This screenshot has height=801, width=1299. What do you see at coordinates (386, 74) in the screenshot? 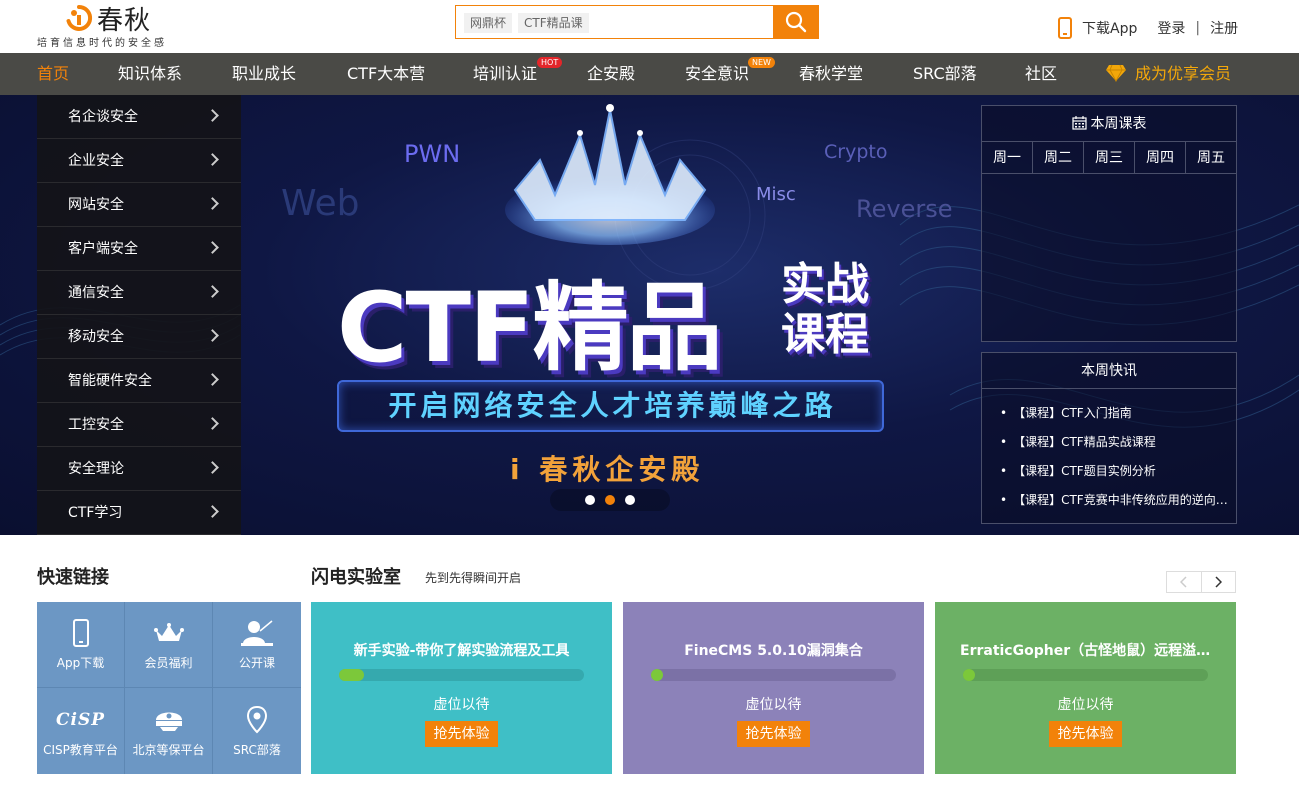
I see `nav-item-ctf: CTF大本营` at bounding box center [386, 74].